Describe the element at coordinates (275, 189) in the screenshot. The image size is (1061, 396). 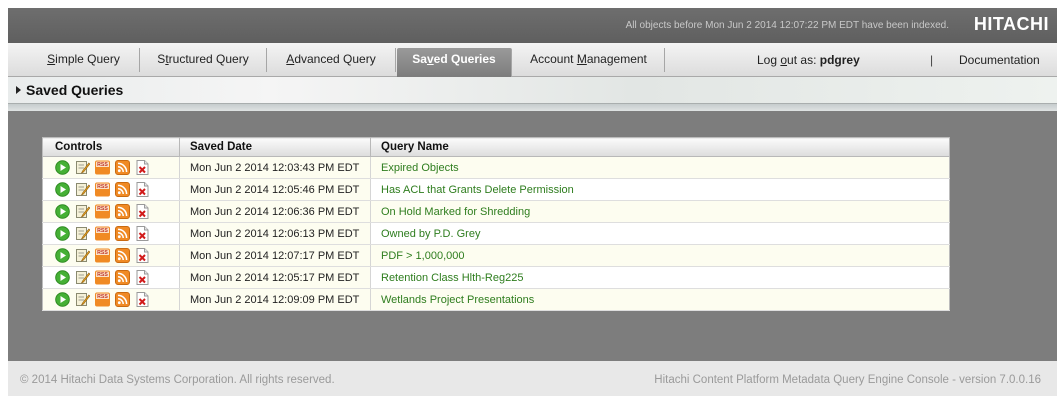
I see `saved-date-cell: Mon Jun 2 2014 12:05:46 PM EDT` at that location.